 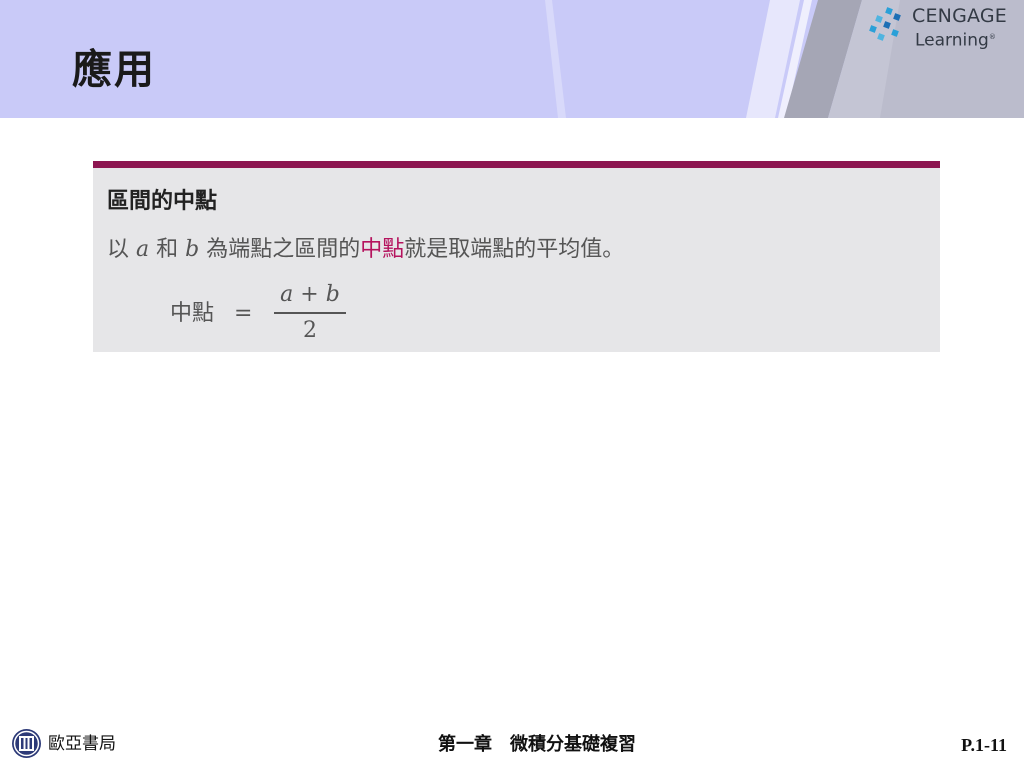 What do you see at coordinates (26, 743) in the screenshot?
I see `publisher-logo-icon` at bounding box center [26, 743].